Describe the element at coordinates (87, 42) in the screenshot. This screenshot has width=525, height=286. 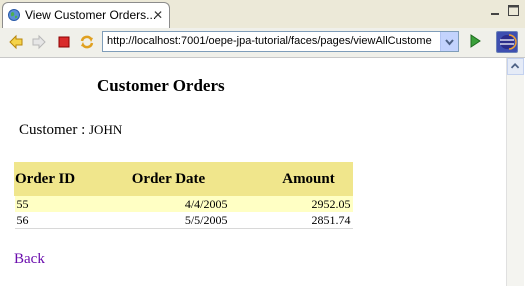
I see `refresh-icon` at that location.